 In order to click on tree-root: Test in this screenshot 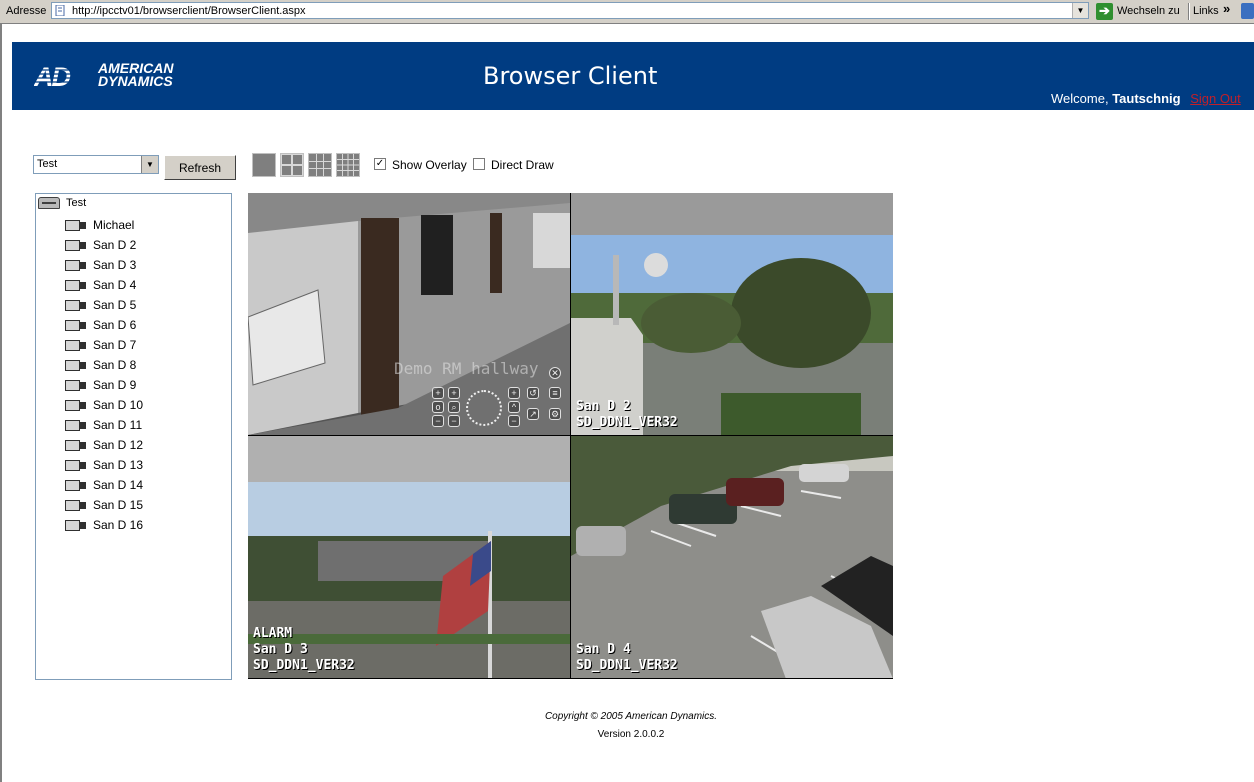, I will do `click(62, 203)`.